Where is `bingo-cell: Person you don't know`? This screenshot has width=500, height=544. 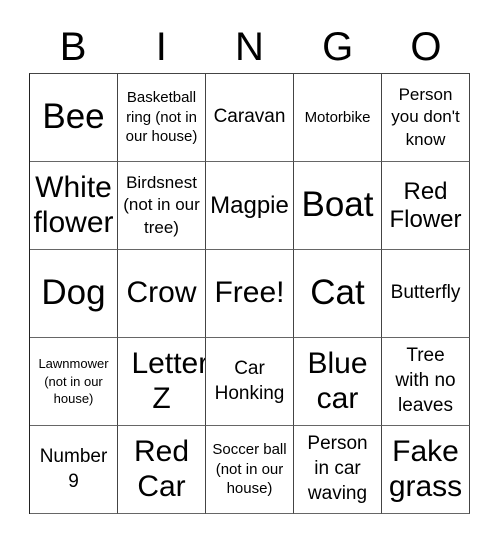
bingo-cell: Person you don't know is located at coordinates (426, 118).